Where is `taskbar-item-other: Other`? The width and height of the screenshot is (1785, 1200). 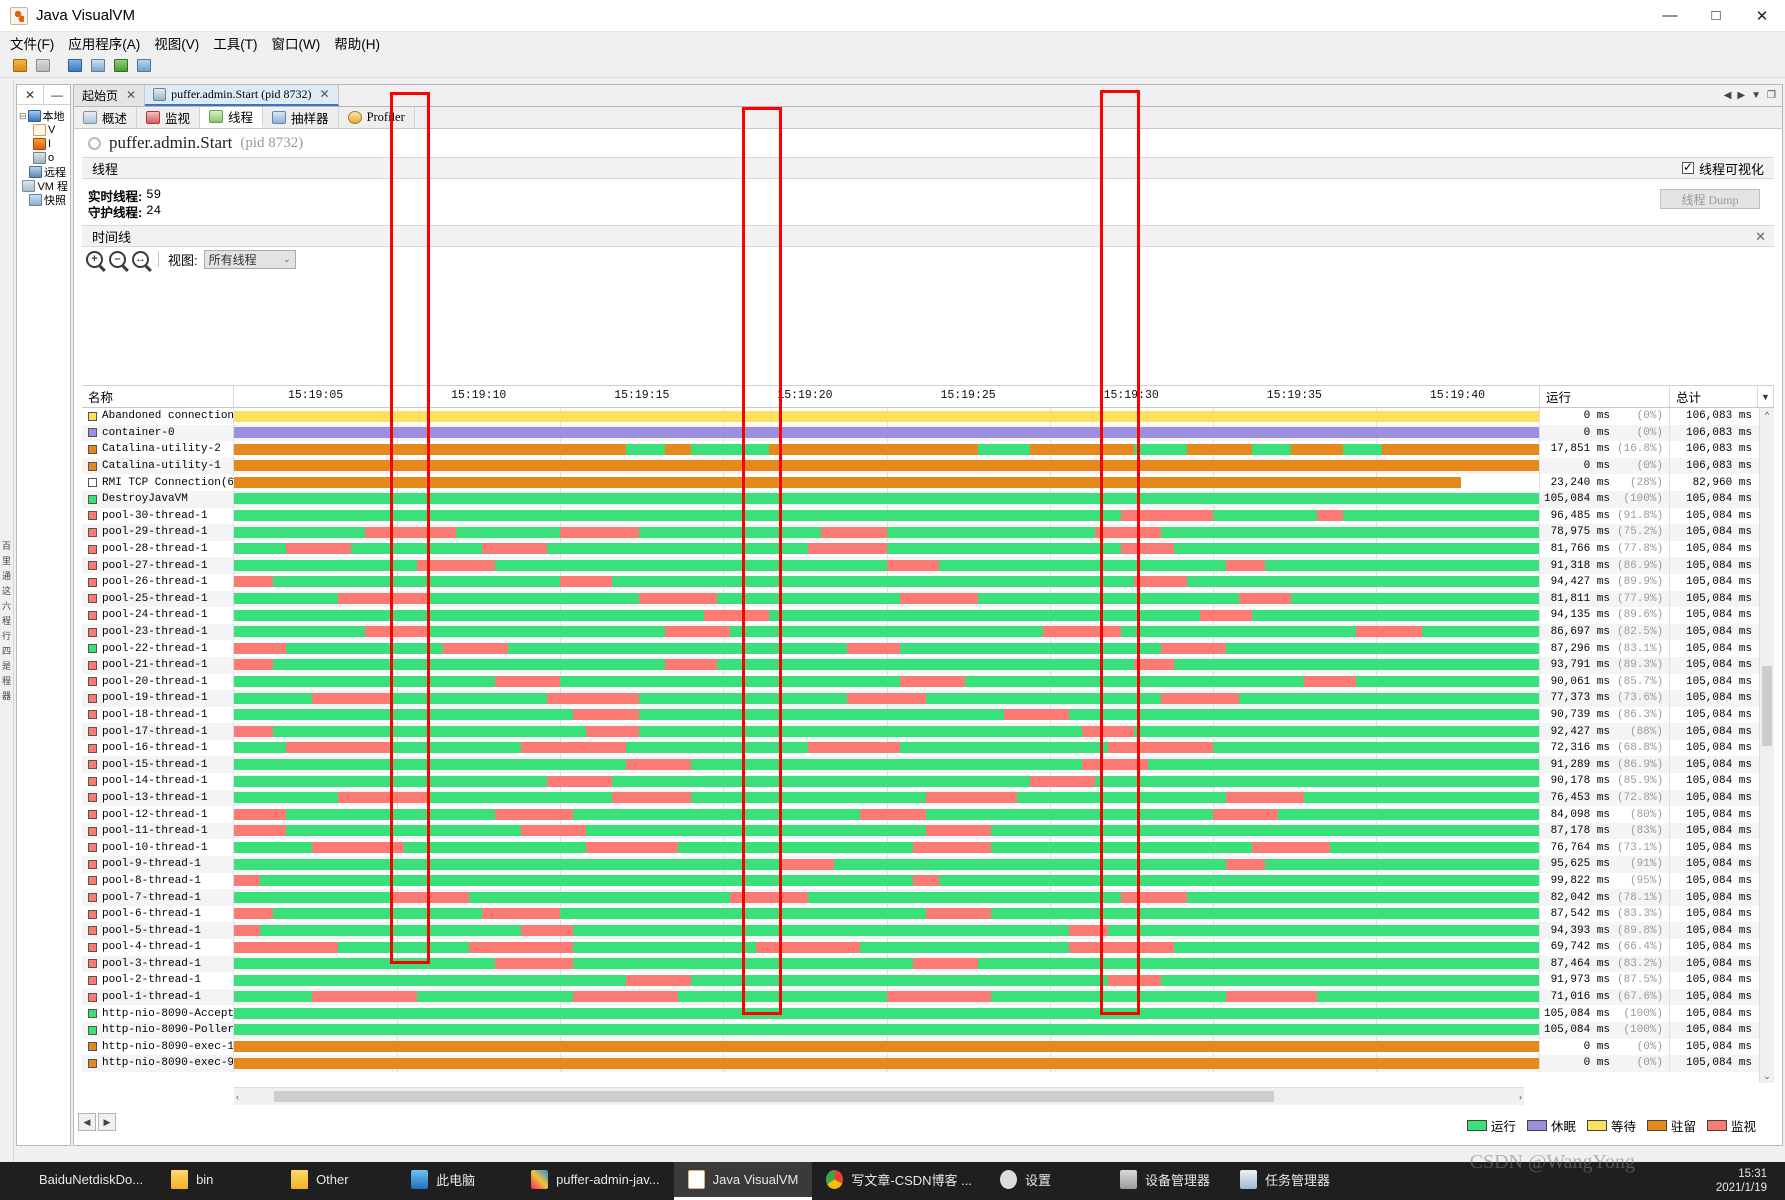
taskbar-item-other: Other is located at coordinates (337, 1181).